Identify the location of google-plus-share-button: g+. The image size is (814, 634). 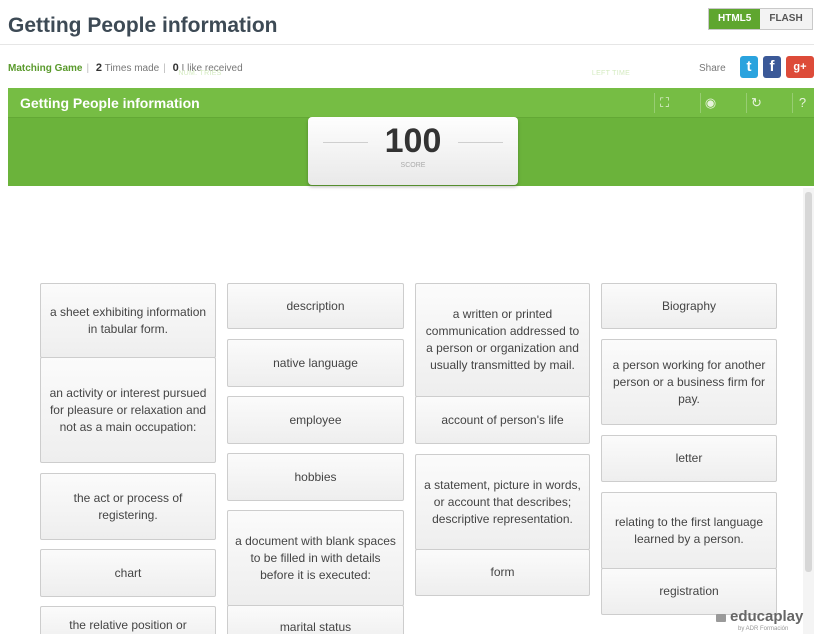
(800, 67).